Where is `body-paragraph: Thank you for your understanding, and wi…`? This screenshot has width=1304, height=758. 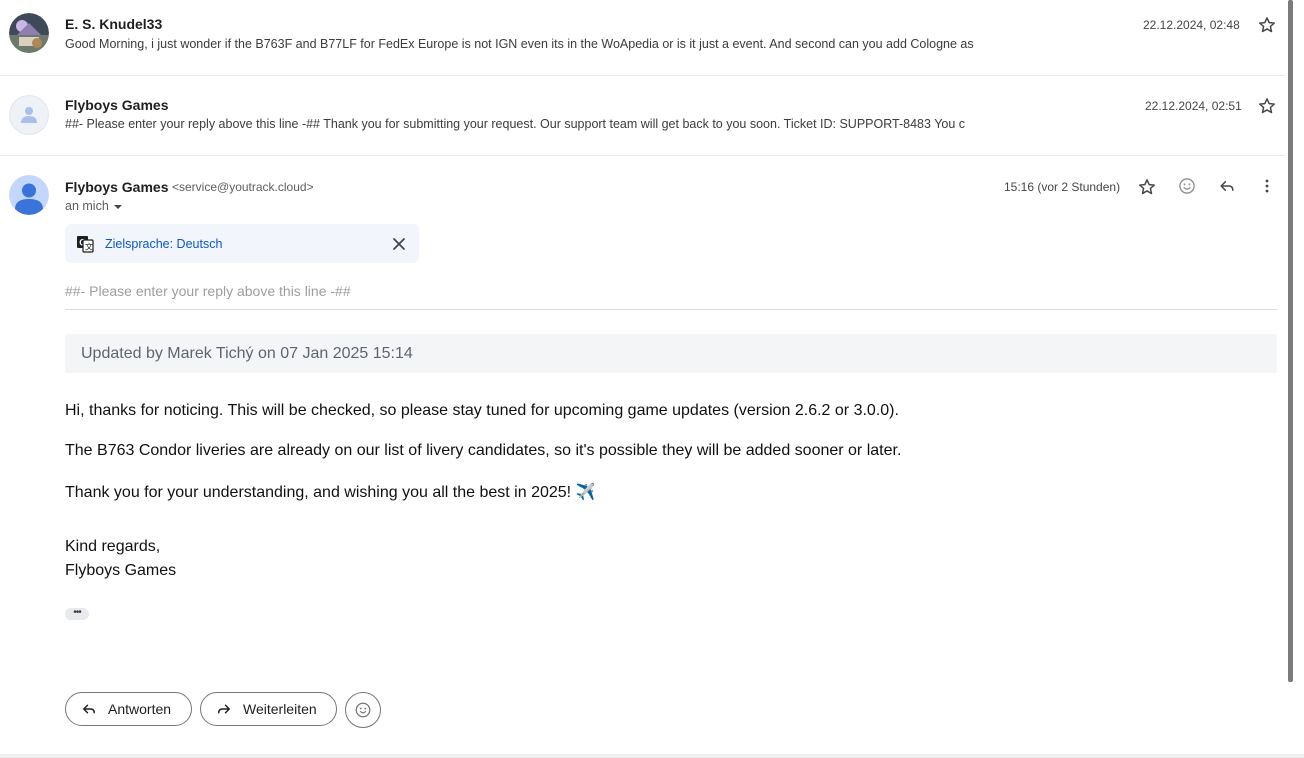 body-paragraph: Thank you for your understanding, and wi… is located at coordinates (330, 492).